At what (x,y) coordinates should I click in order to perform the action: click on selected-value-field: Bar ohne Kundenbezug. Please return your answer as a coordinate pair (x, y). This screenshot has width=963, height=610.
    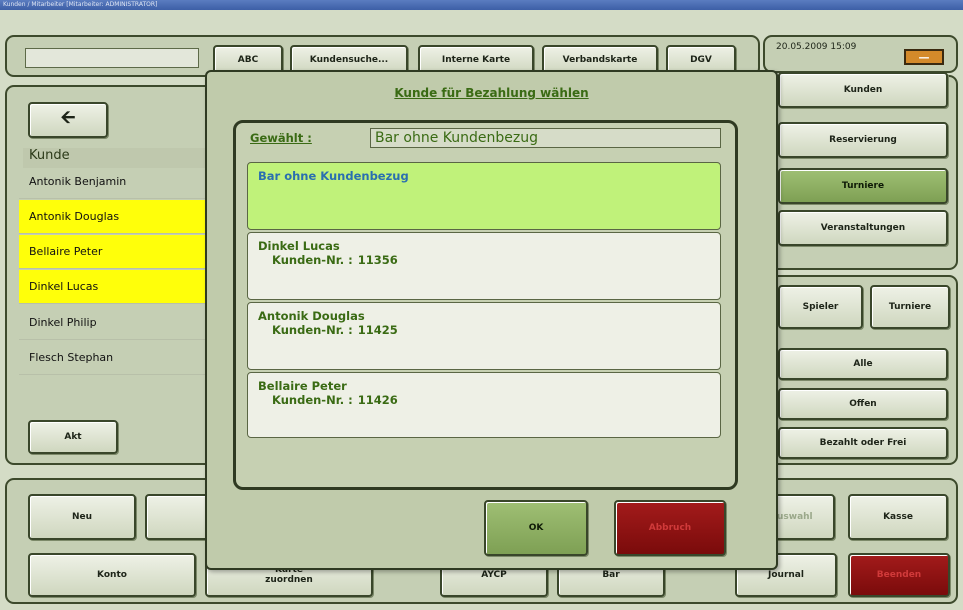
    Looking at the image, I should click on (545, 138).